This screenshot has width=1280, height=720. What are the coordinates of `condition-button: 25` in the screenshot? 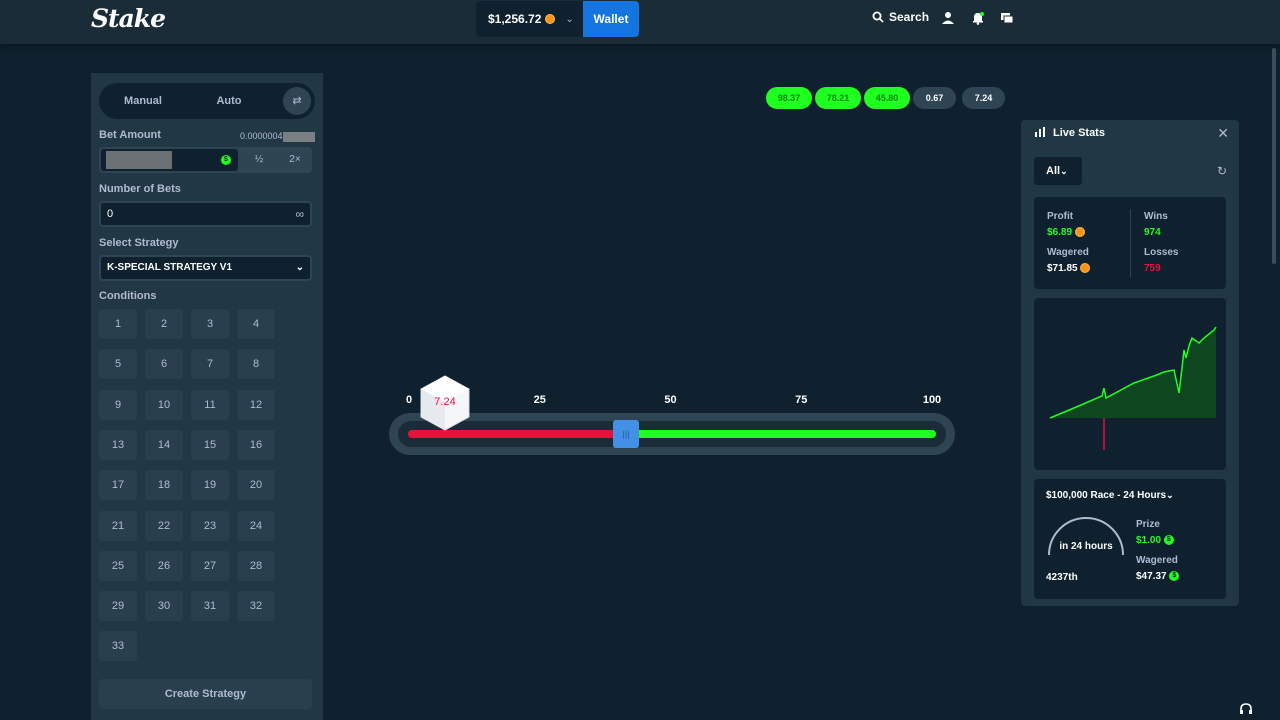 It's located at (118, 565).